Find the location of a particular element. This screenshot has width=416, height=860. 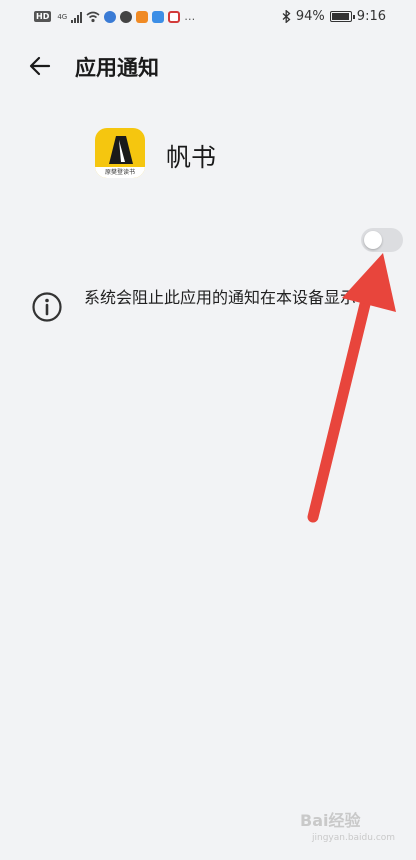

chat-icon is located at coordinates (126, 16).